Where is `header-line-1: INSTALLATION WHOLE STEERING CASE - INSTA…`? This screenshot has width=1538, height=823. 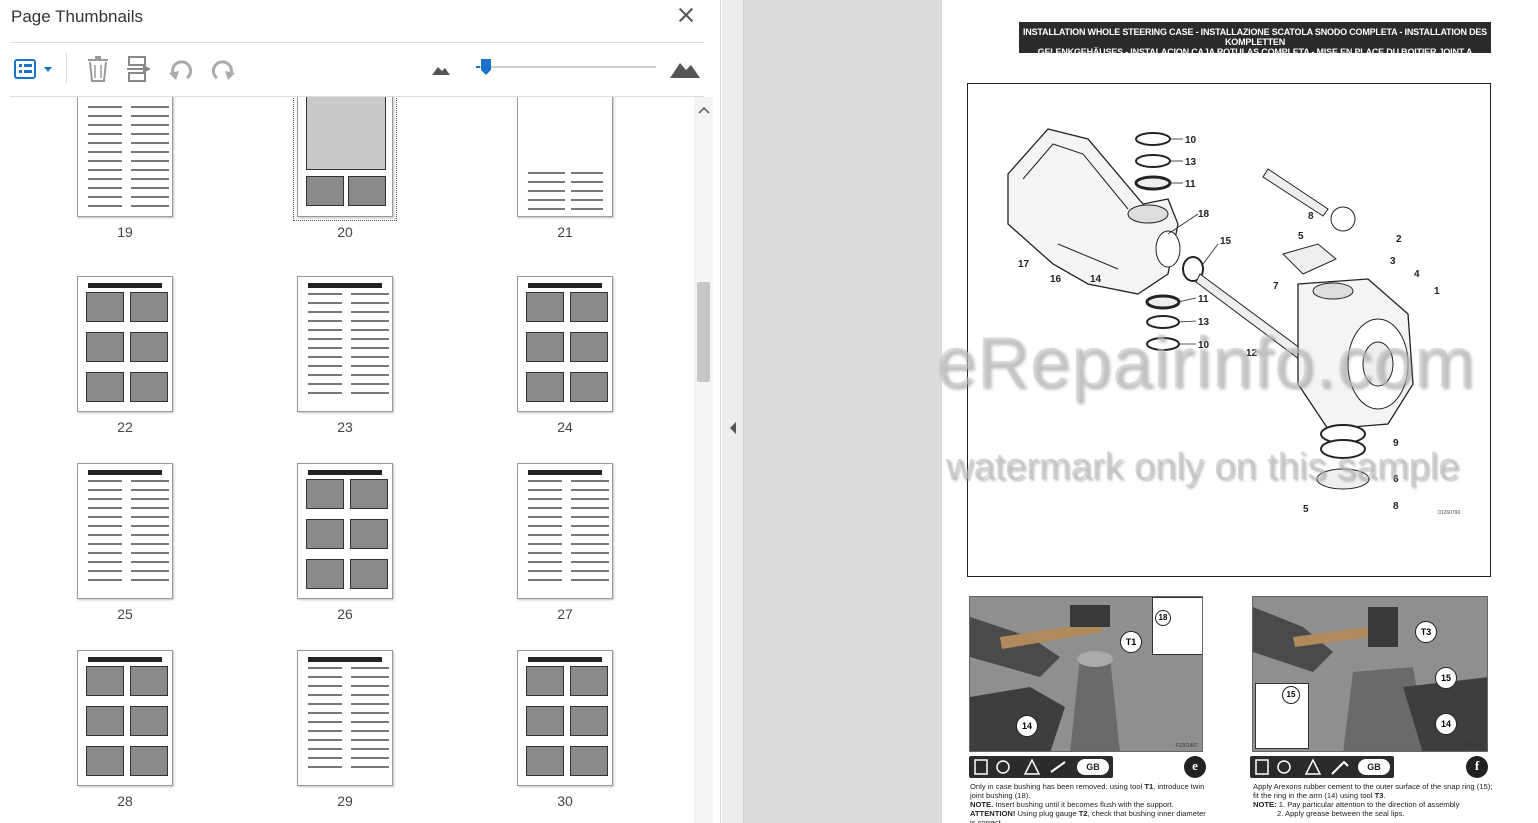
header-line-1: INSTALLATION WHOLE STEERING CASE - INSTA… is located at coordinates (1255, 37).